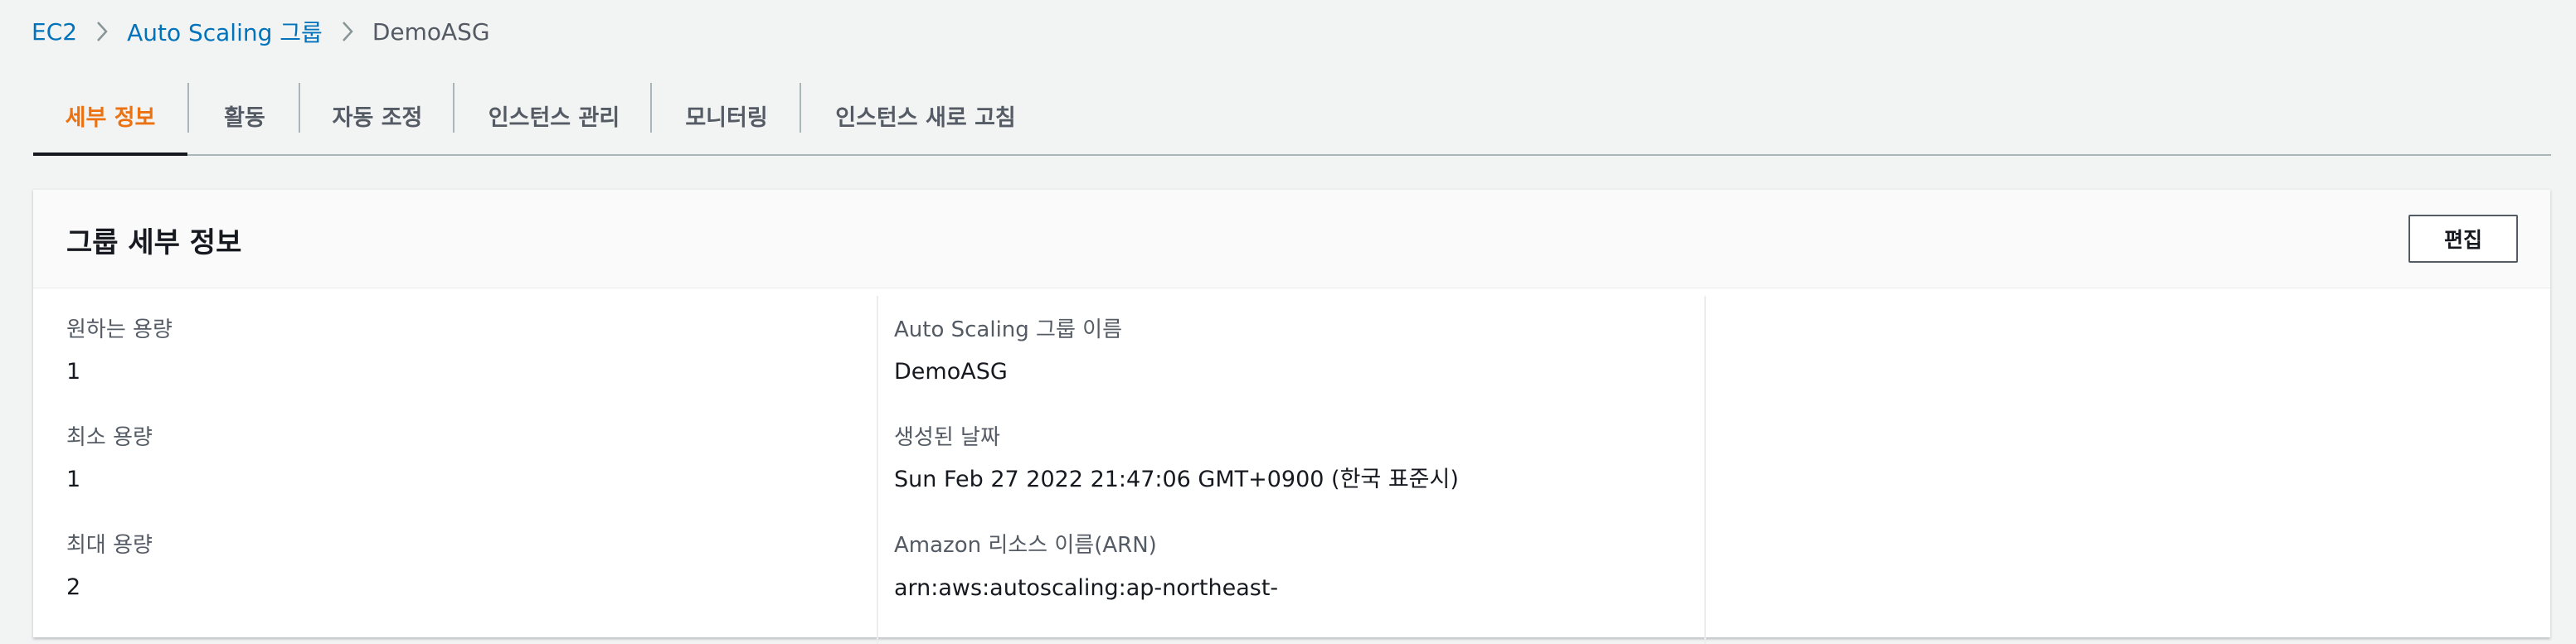  What do you see at coordinates (1292, 116) in the screenshot?
I see `tab-list: 세부 정보 활동 자동 조정 인스턴스 관리 모니터링 인스턴스 새로 고침` at bounding box center [1292, 116].